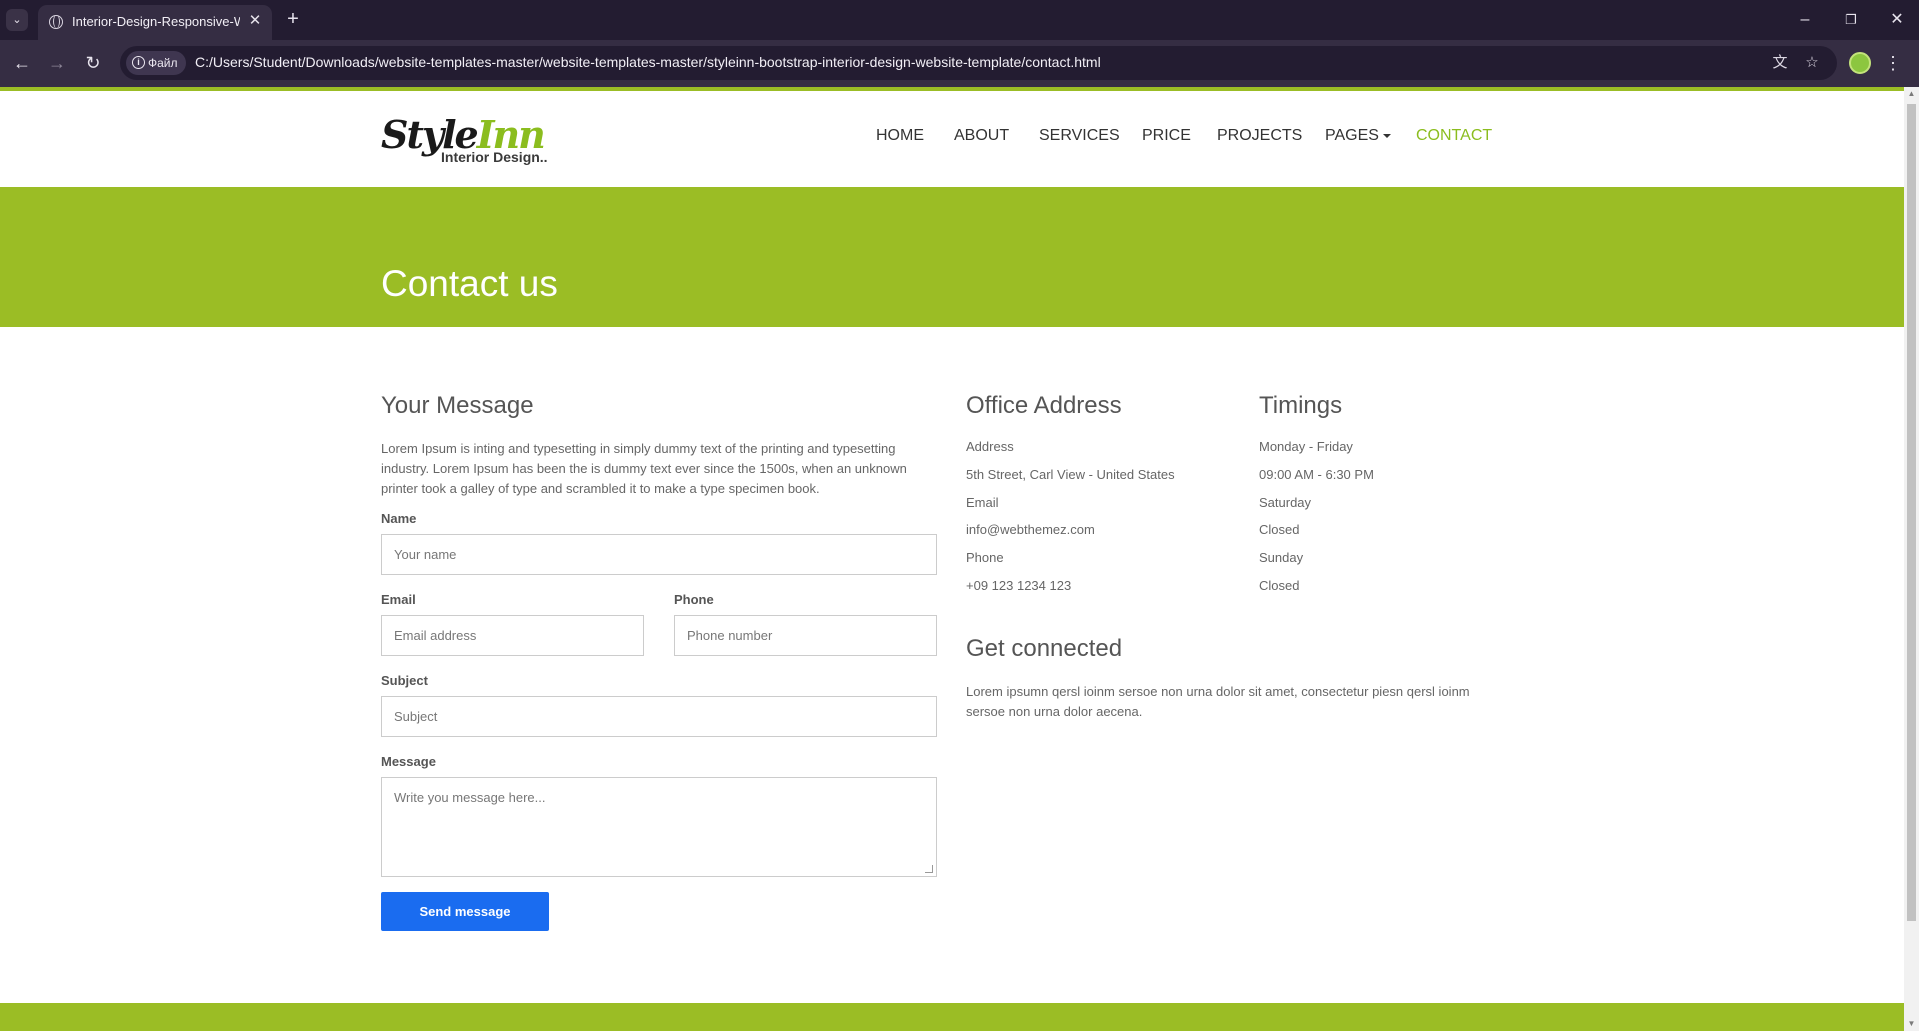  I want to click on forward-arrow-icon: →, so click(57, 63).